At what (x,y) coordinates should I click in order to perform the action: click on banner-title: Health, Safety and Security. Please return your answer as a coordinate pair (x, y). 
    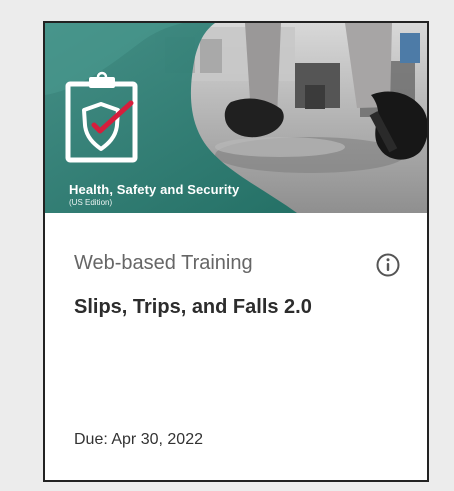
    Looking at the image, I should click on (154, 189).